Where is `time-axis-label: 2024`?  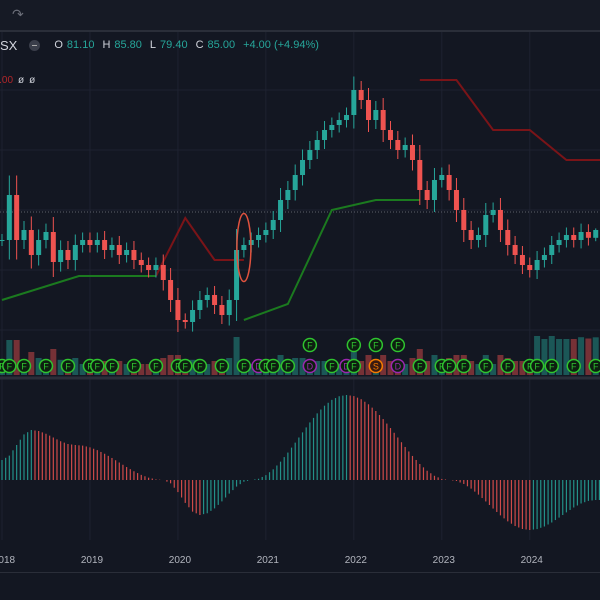
time-axis-label: 2024 is located at coordinates (531, 560).